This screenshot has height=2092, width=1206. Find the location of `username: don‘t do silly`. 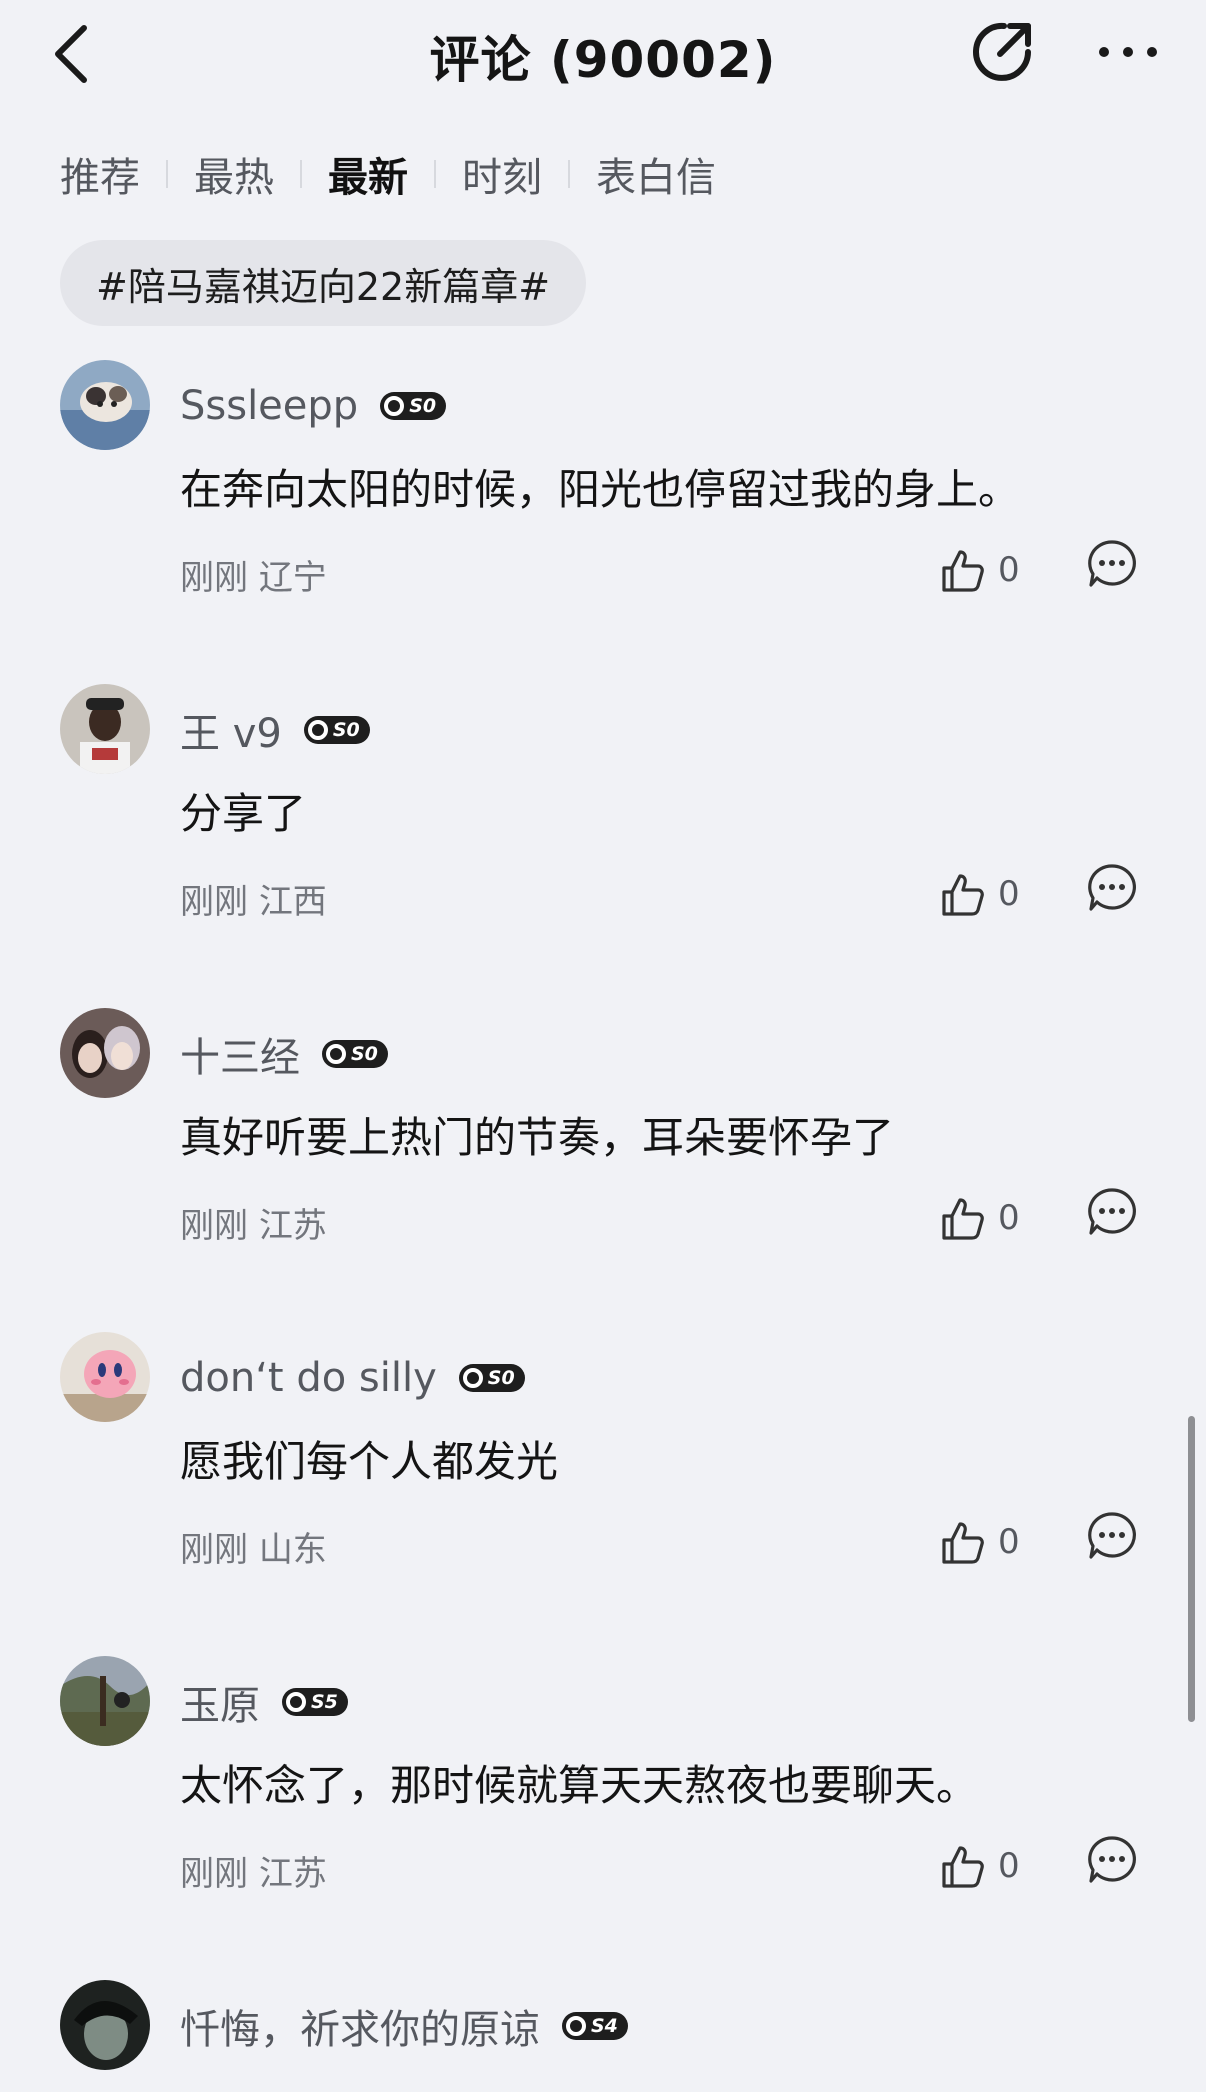

username: don‘t do silly is located at coordinates (308, 1378).